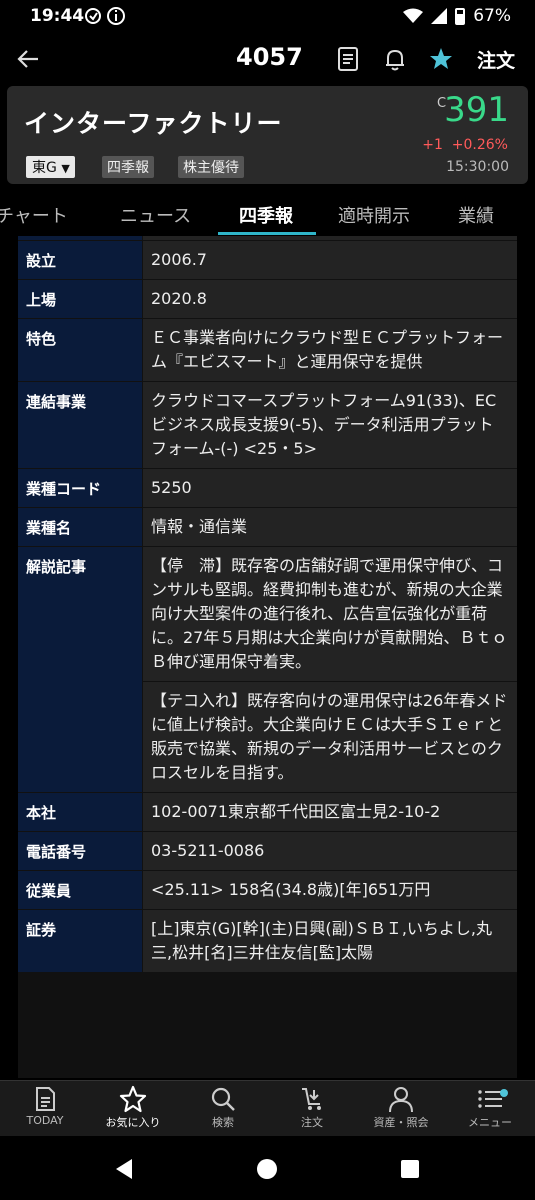 The height and width of the screenshot is (1200, 535). What do you see at coordinates (496, 59) in the screenshot?
I see `order-button: 注文` at bounding box center [496, 59].